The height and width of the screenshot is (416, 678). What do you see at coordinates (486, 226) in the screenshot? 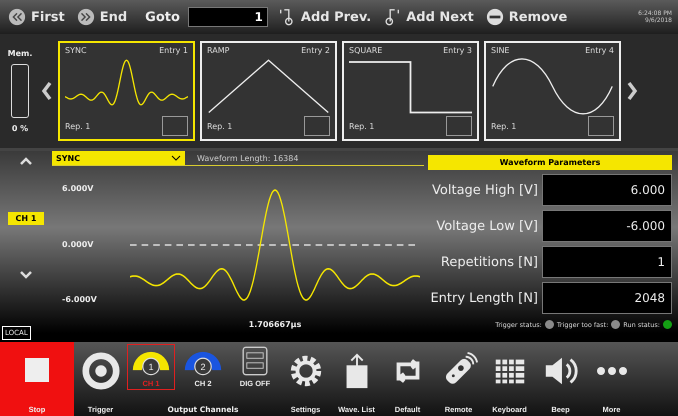
I see `field-label: Voltage Low [V]` at bounding box center [486, 226].